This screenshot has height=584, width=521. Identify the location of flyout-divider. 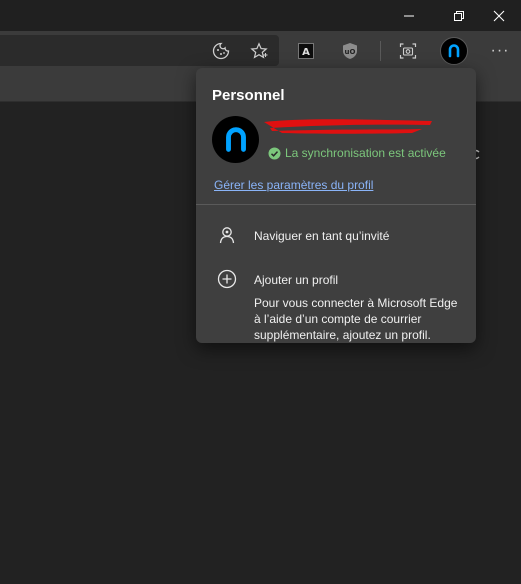
(336, 204).